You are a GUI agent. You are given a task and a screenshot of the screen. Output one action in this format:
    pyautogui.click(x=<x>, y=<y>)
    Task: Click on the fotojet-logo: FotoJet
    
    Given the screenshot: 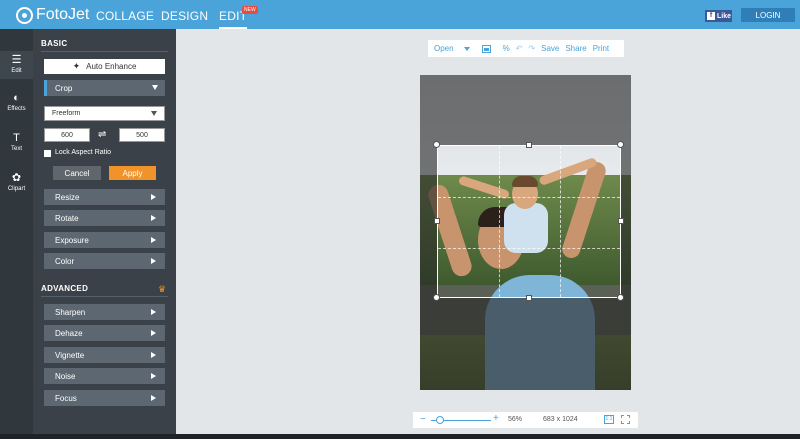 What is the action you would take?
    pyautogui.click(x=52, y=15)
    